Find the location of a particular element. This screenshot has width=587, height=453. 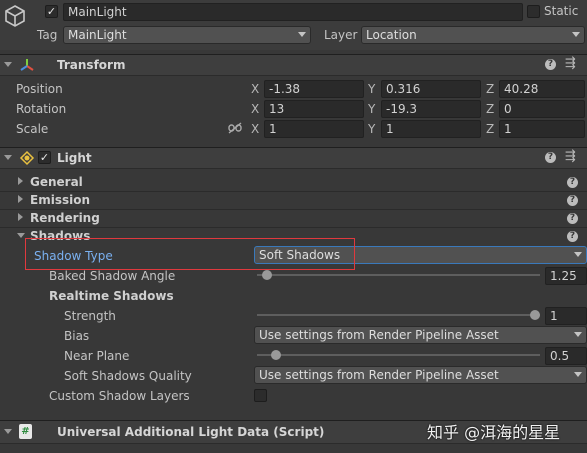

position-y-axis: Y is located at coordinates (371, 89).